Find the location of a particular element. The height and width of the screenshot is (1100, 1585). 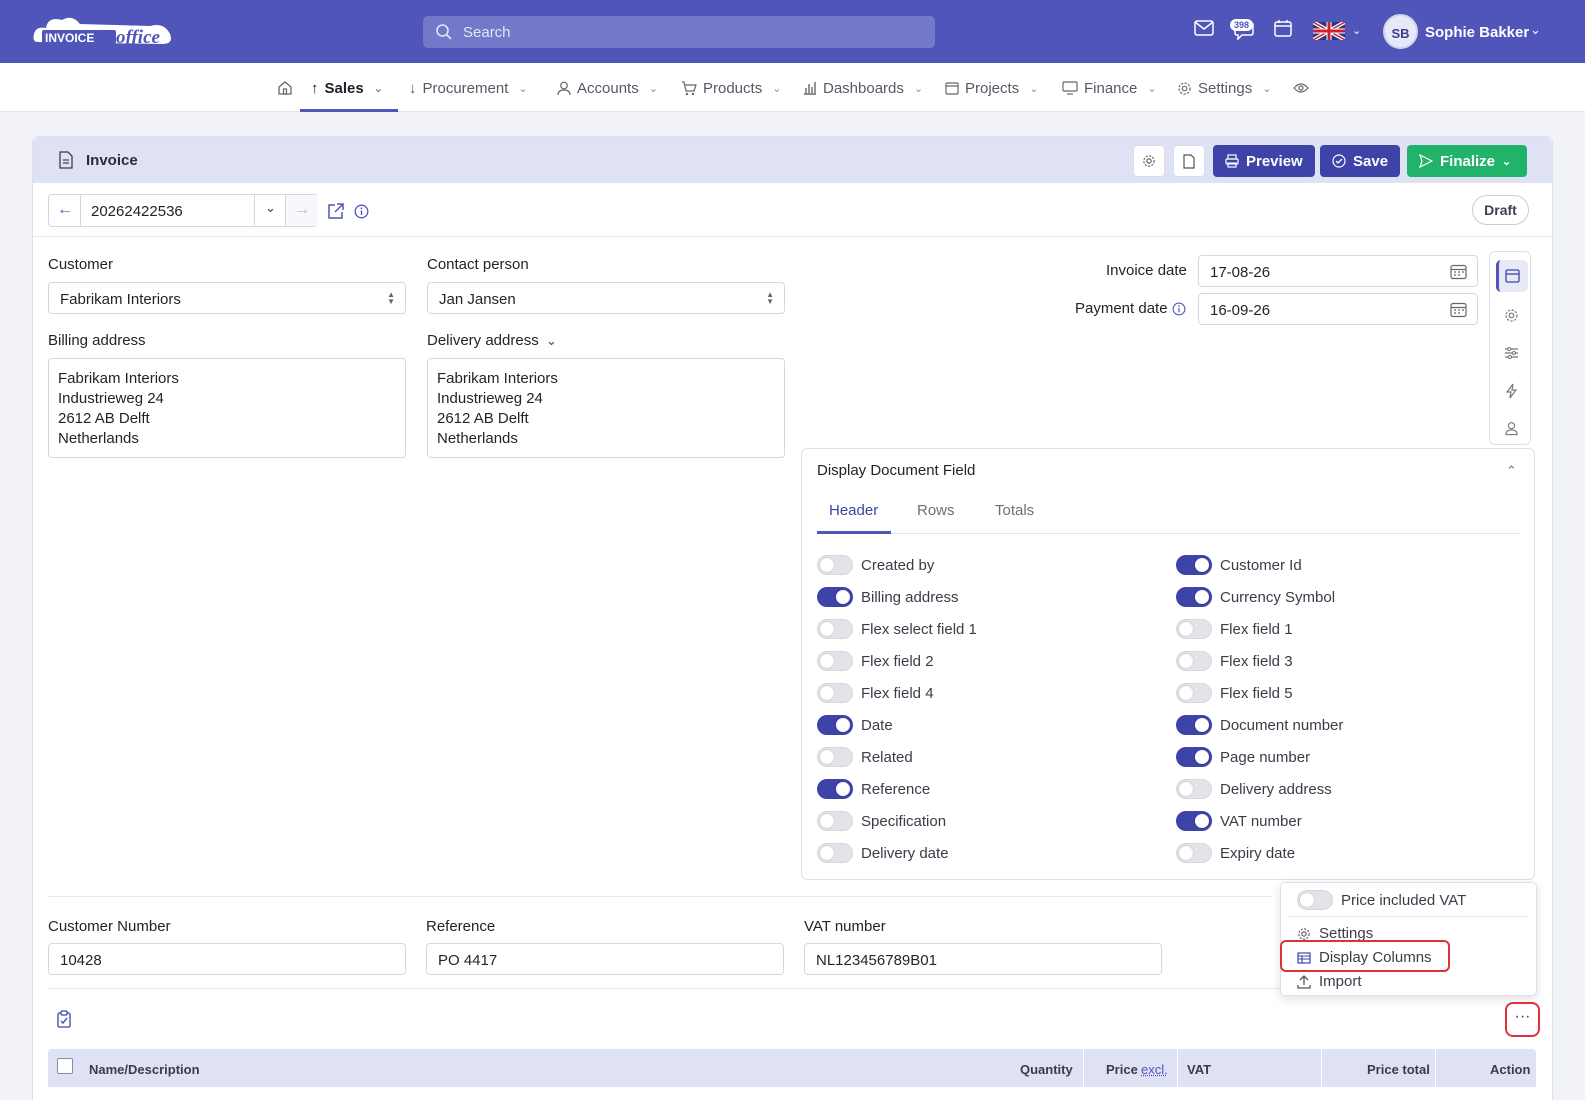

preview-button: Preview is located at coordinates (1264, 161).